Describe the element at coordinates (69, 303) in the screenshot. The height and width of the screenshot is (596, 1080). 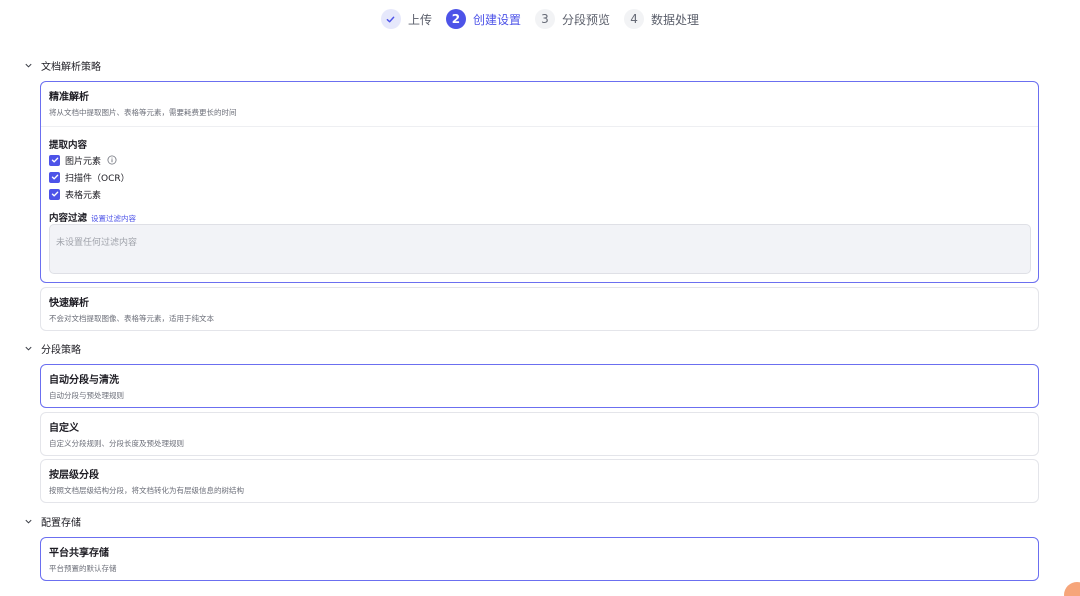
I see `option-title: 快速解析` at that location.